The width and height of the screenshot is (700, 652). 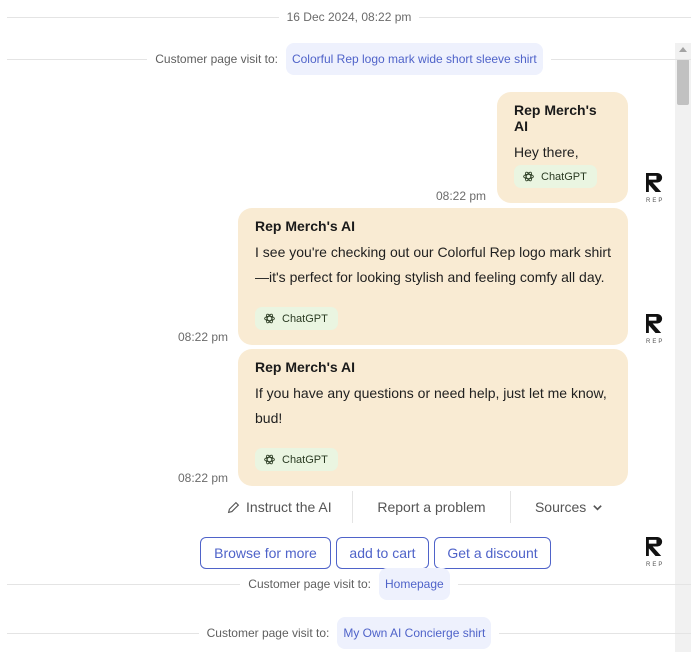 I want to click on page-visit-row: Customer page visit to: Homepage, so click(x=349, y=584).